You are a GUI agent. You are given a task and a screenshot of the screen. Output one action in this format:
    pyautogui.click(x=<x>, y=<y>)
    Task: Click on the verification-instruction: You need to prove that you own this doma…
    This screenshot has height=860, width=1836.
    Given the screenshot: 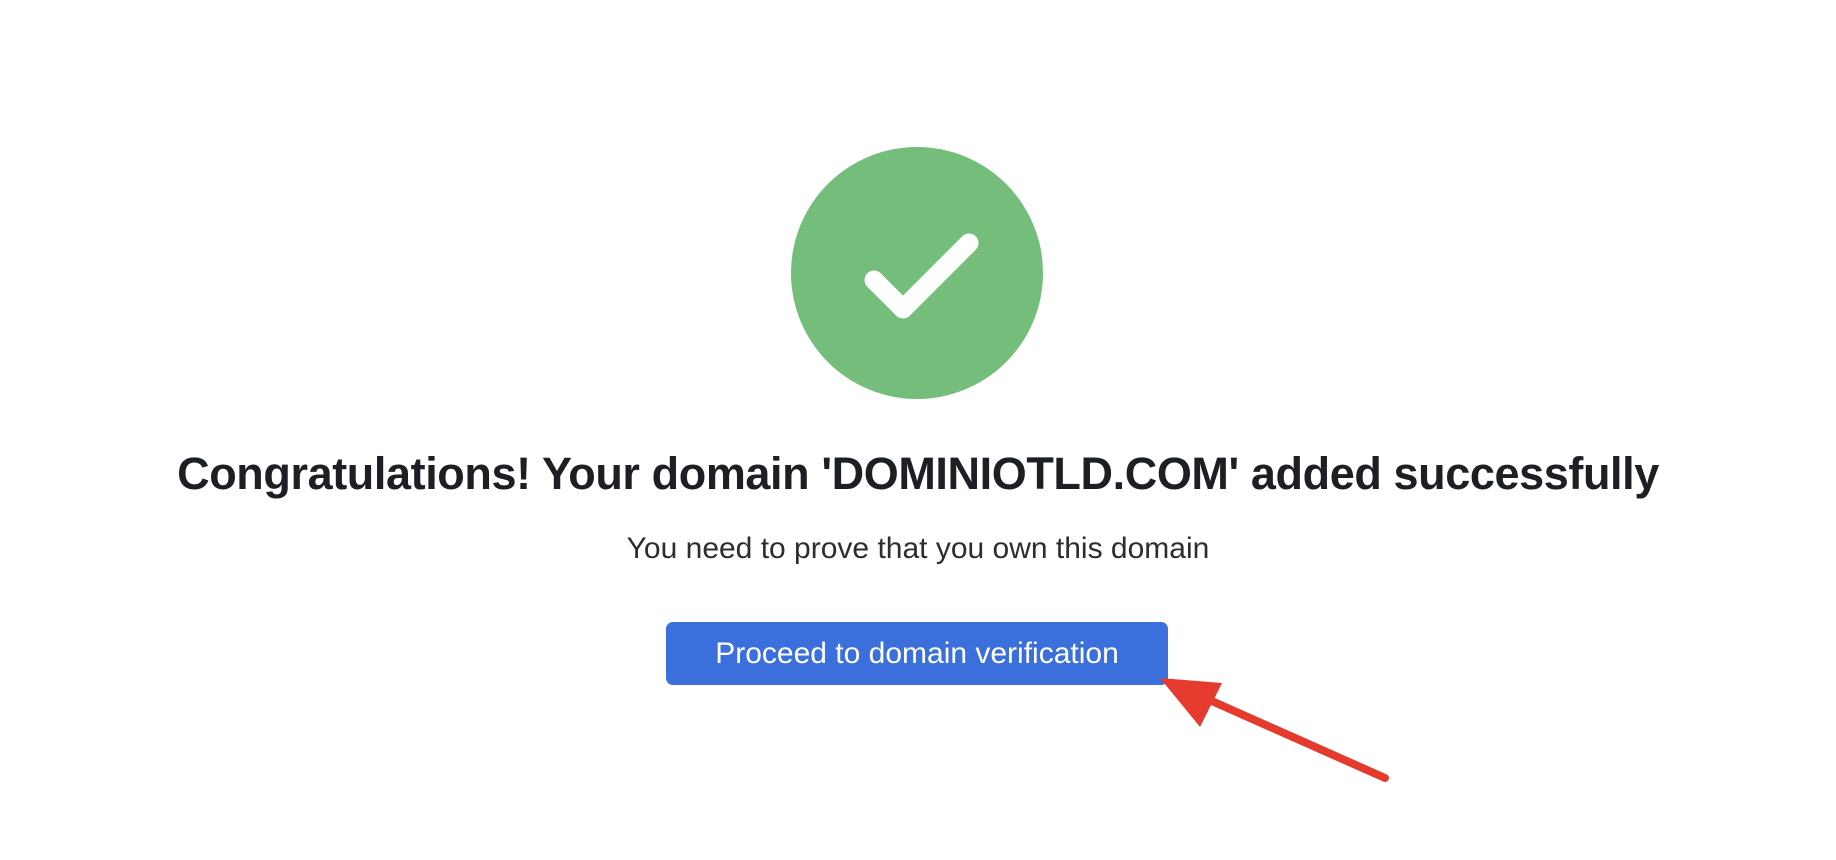 What is the action you would take?
    pyautogui.click(x=918, y=548)
    